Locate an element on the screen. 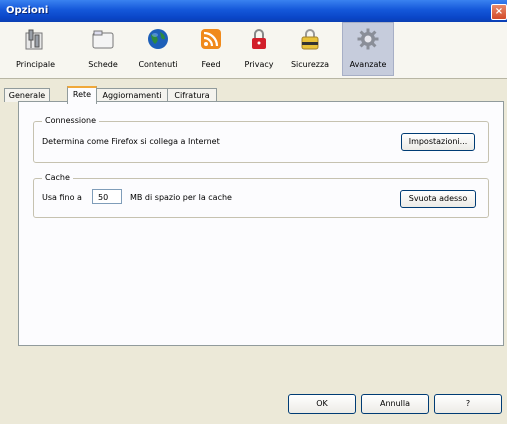 This screenshot has height=424, width=507. gear-icon is located at coordinates (368, 39).